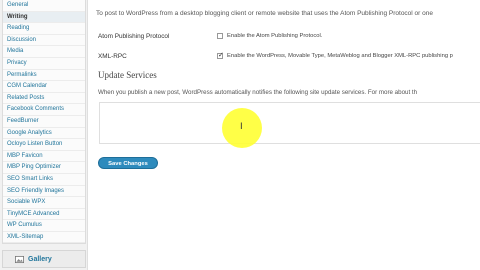 This screenshot has width=480, height=270. What do you see at coordinates (220, 55) in the screenshot?
I see `xmlrpc-checkbox` at bounding box center [220, 55].